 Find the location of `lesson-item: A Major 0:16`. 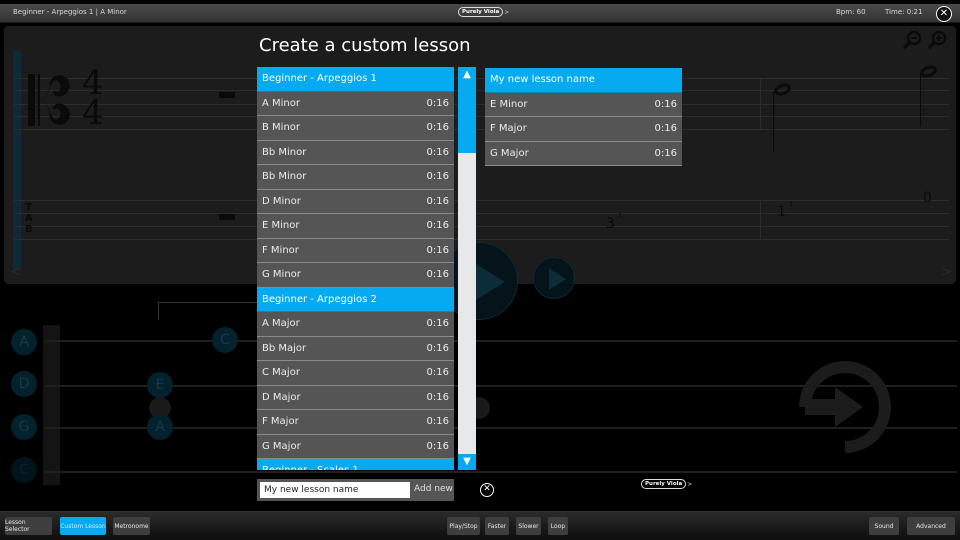

lesson-item: A Major 0:16 is located at coordinates (355, 324).